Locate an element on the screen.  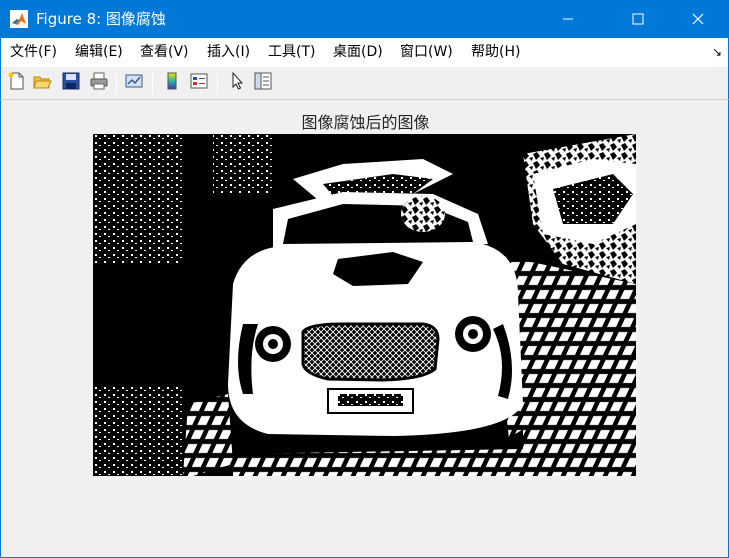
save-button is located at coordinates (71, 83).